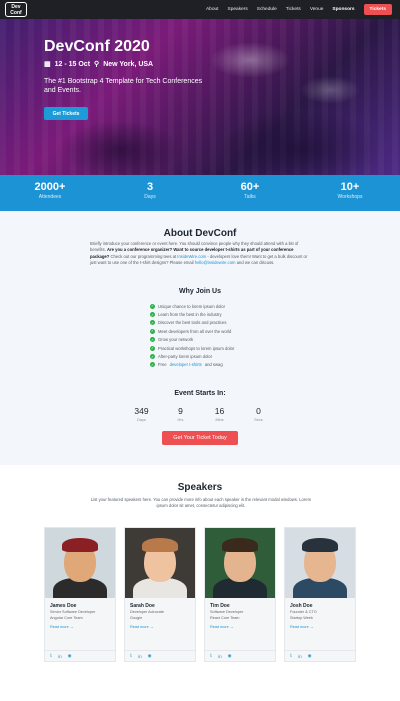  I want to click on insidewire-link: InsideWire.com, so click(191, 256).